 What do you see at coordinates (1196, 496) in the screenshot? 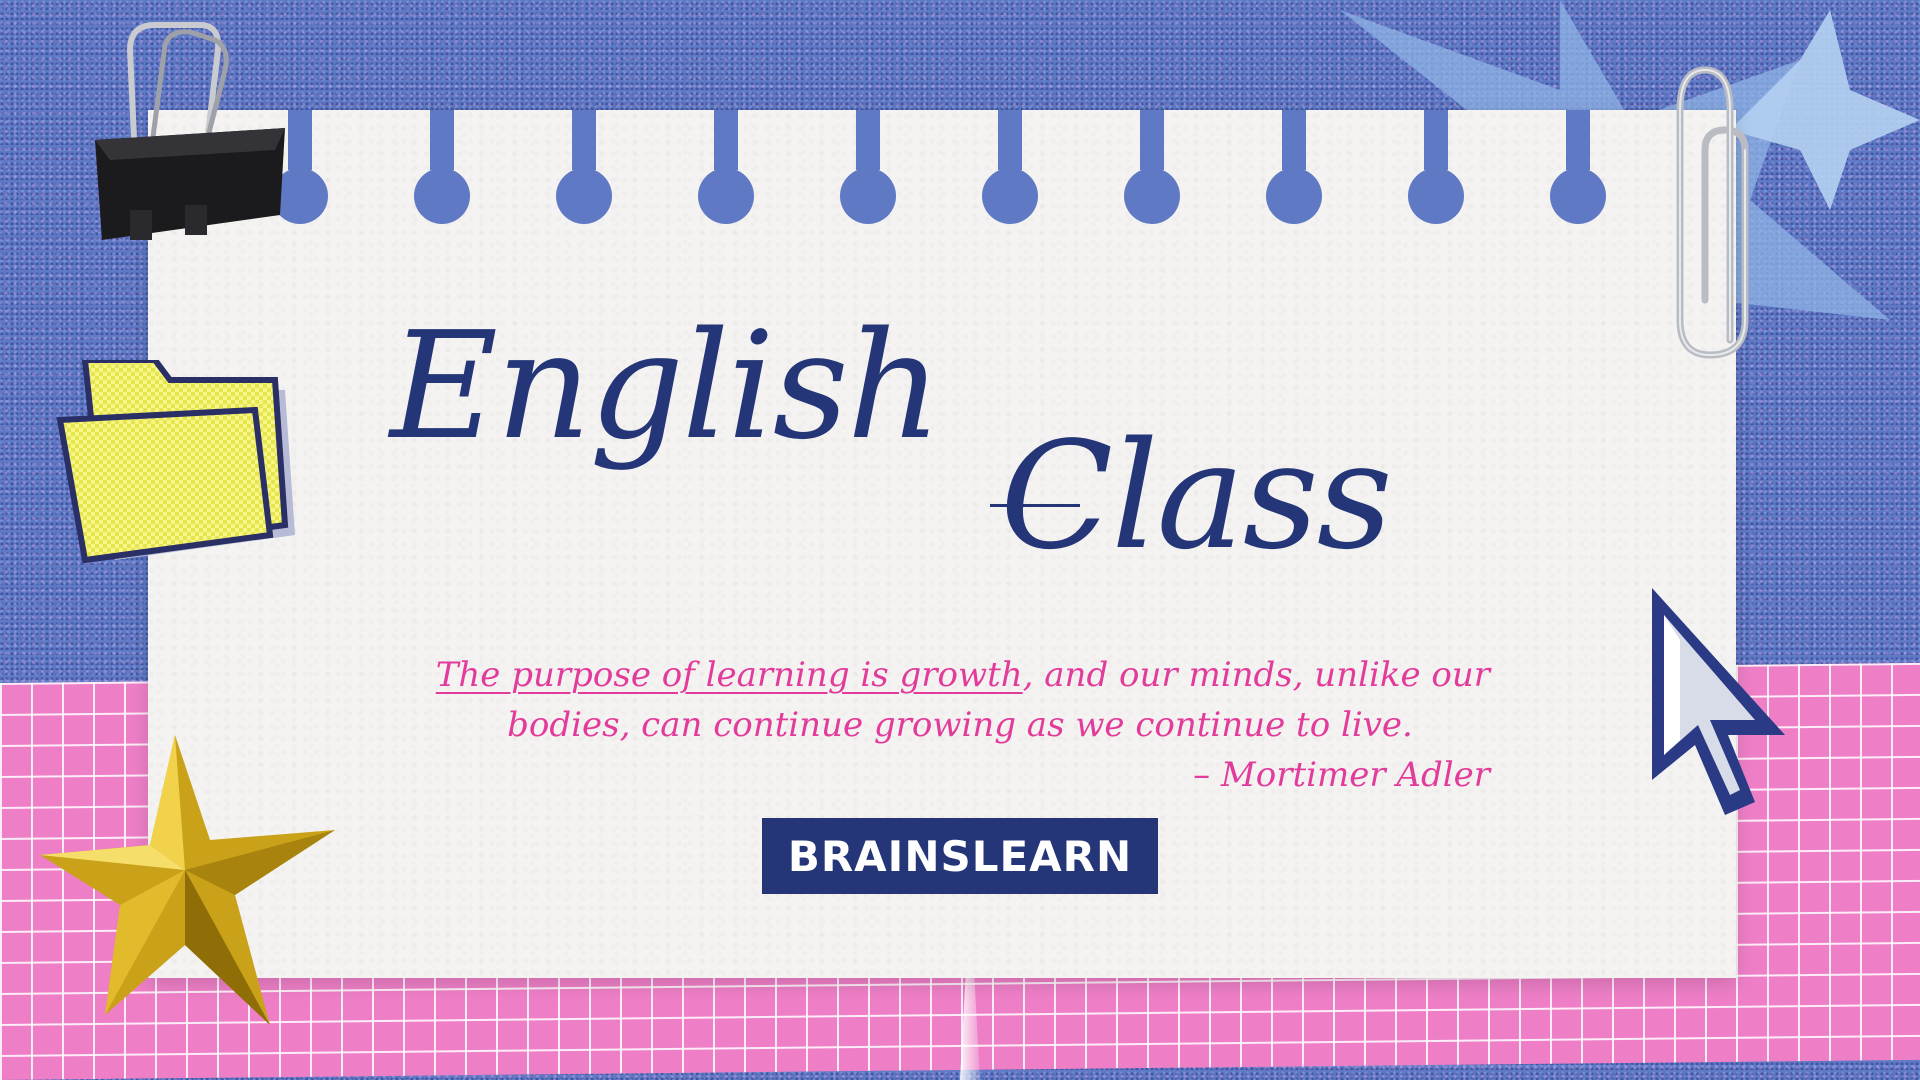
I see `title-class: Class` at bounding box center [1196, 496].